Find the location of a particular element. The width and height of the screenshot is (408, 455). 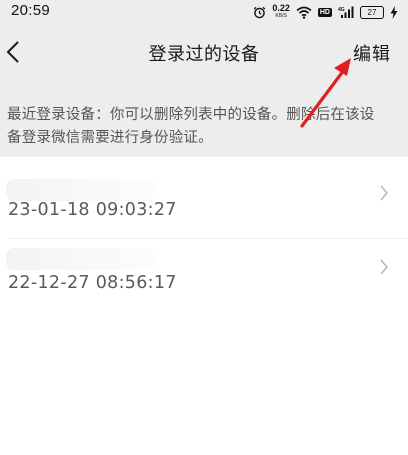

battery-level: 27 is located at coordinates (372, 12).